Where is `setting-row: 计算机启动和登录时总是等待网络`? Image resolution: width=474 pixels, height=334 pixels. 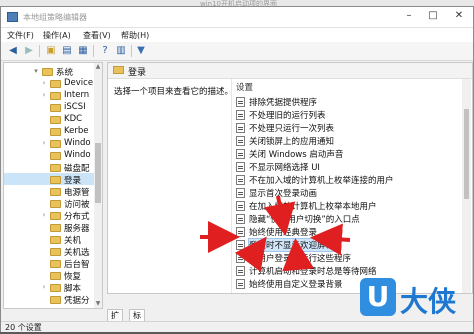
setting-row: 计算机启动和登录时总是等待网络 is located at coordinates (346, 271).